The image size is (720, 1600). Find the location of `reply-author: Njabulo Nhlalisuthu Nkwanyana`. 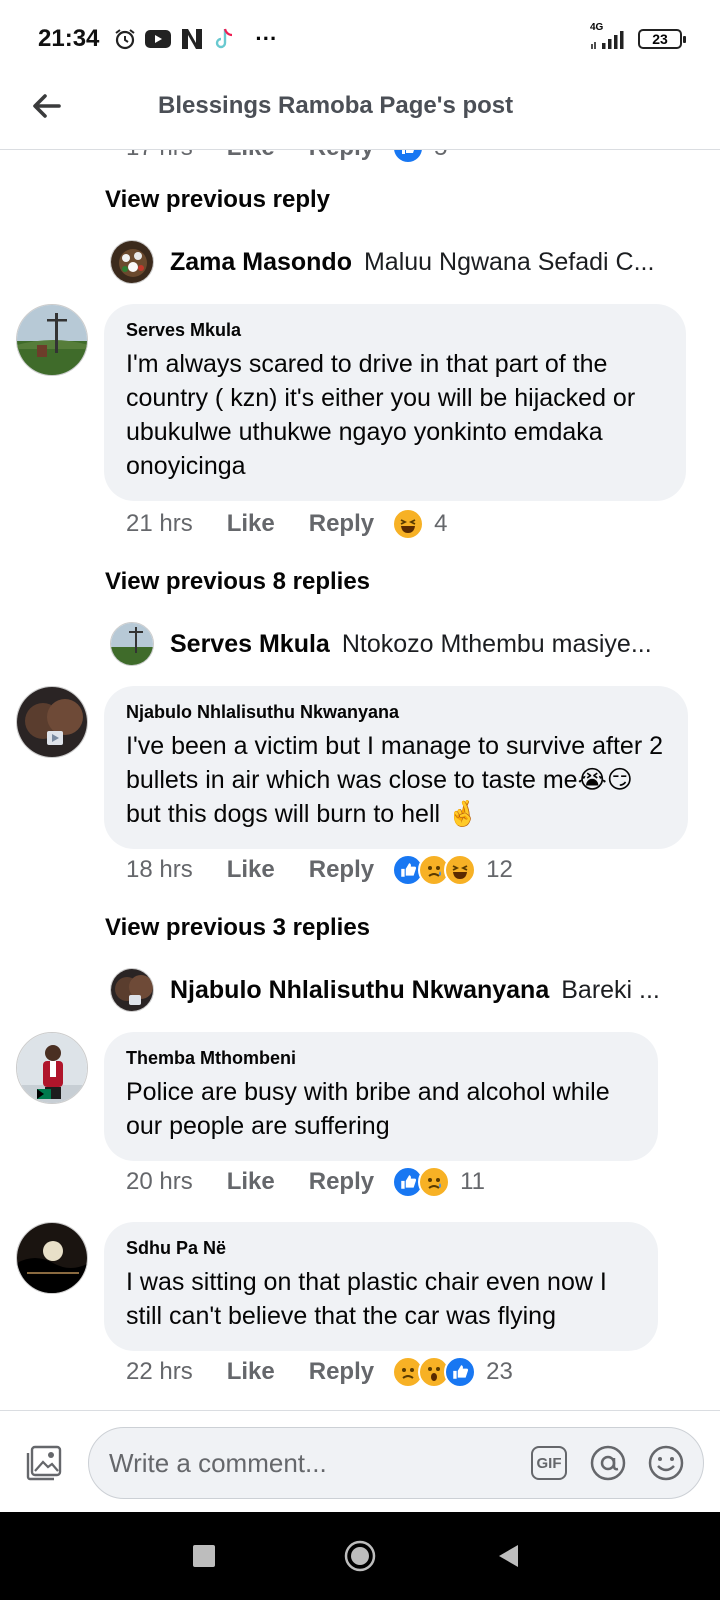

reply-author: Njabulo Nhlalisuthu Nkwanyana is located at coordinates (359, 990).